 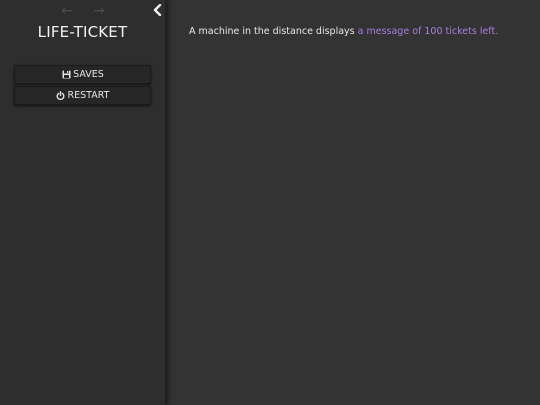 I want to click on floppy-disk-icon, so click(x=66, y=75).